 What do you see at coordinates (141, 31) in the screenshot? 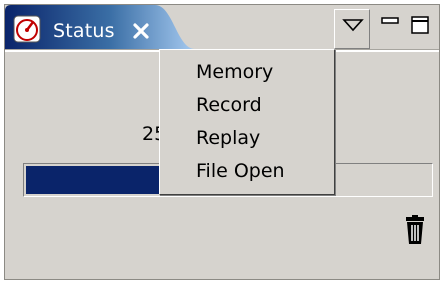
I see `close-icon` at bounding box center [141, 31].